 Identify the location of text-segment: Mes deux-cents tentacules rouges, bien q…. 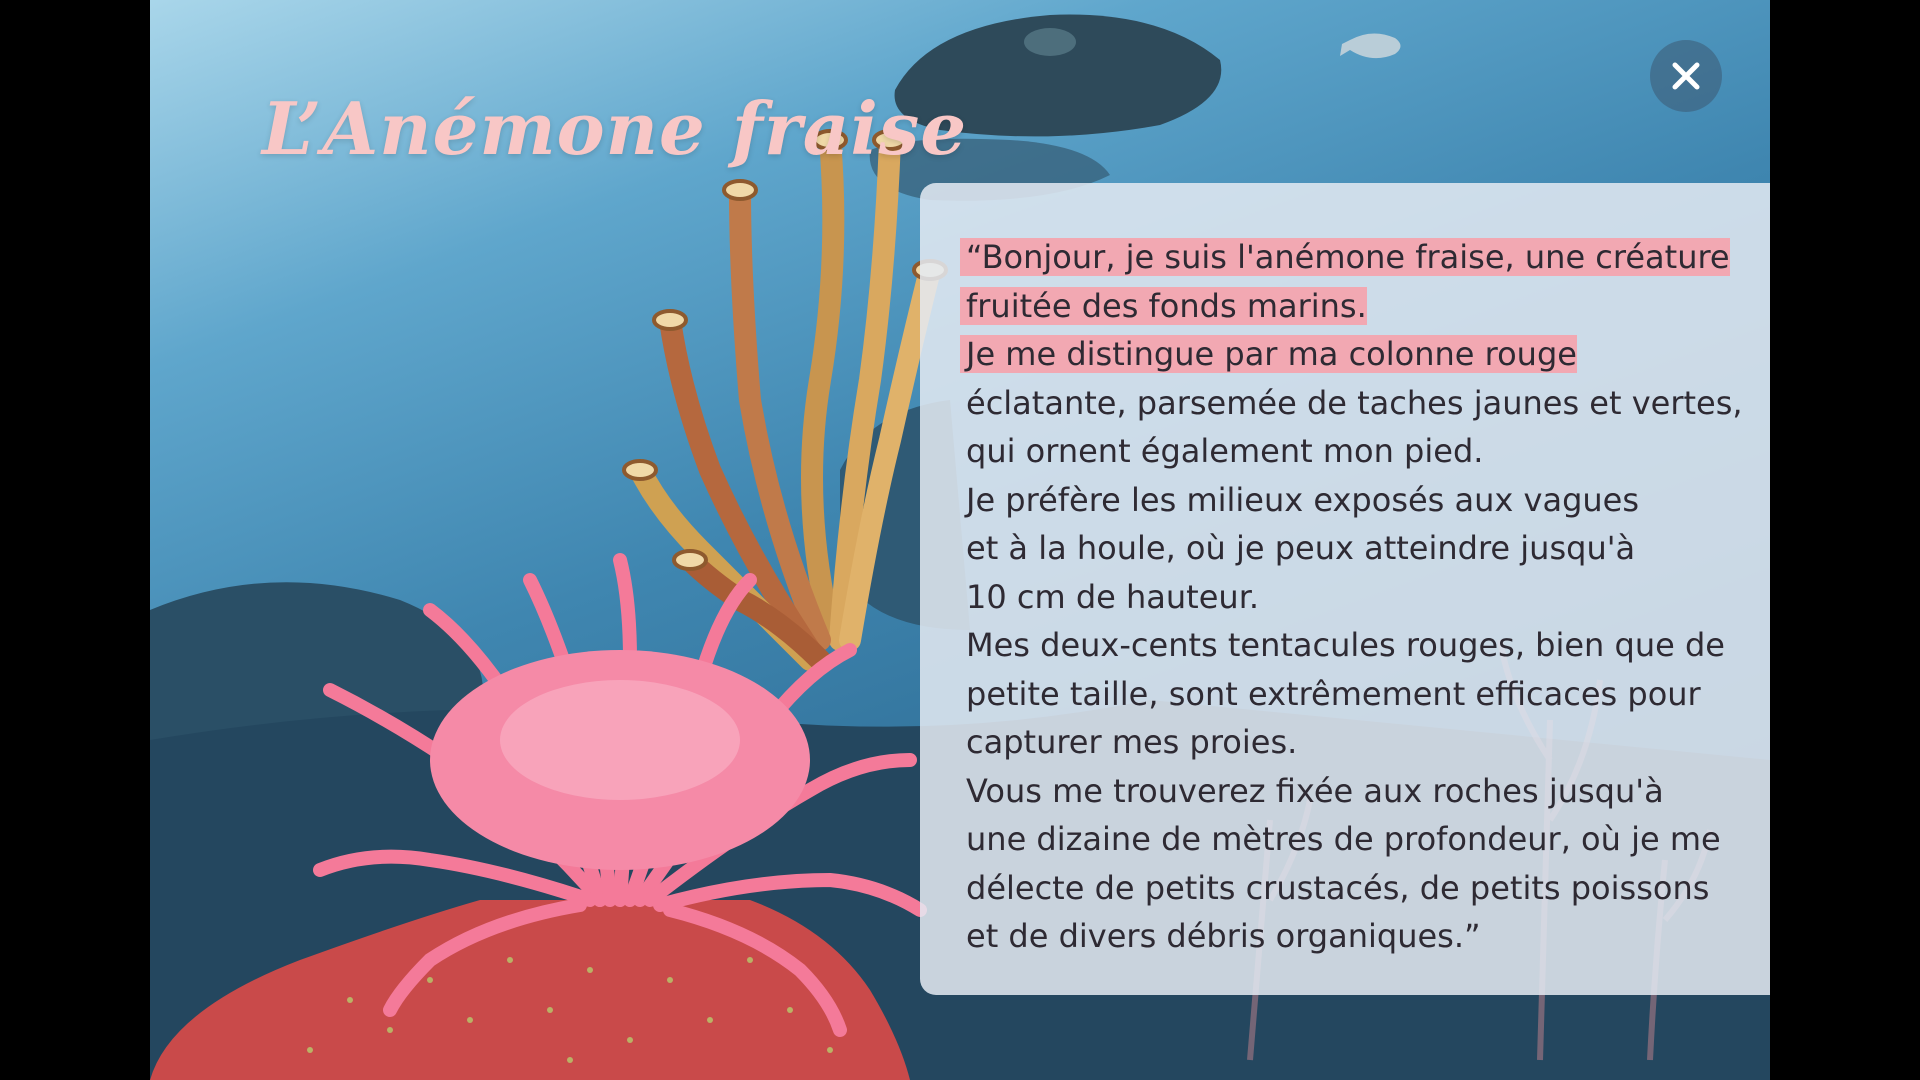
(1345, 645).